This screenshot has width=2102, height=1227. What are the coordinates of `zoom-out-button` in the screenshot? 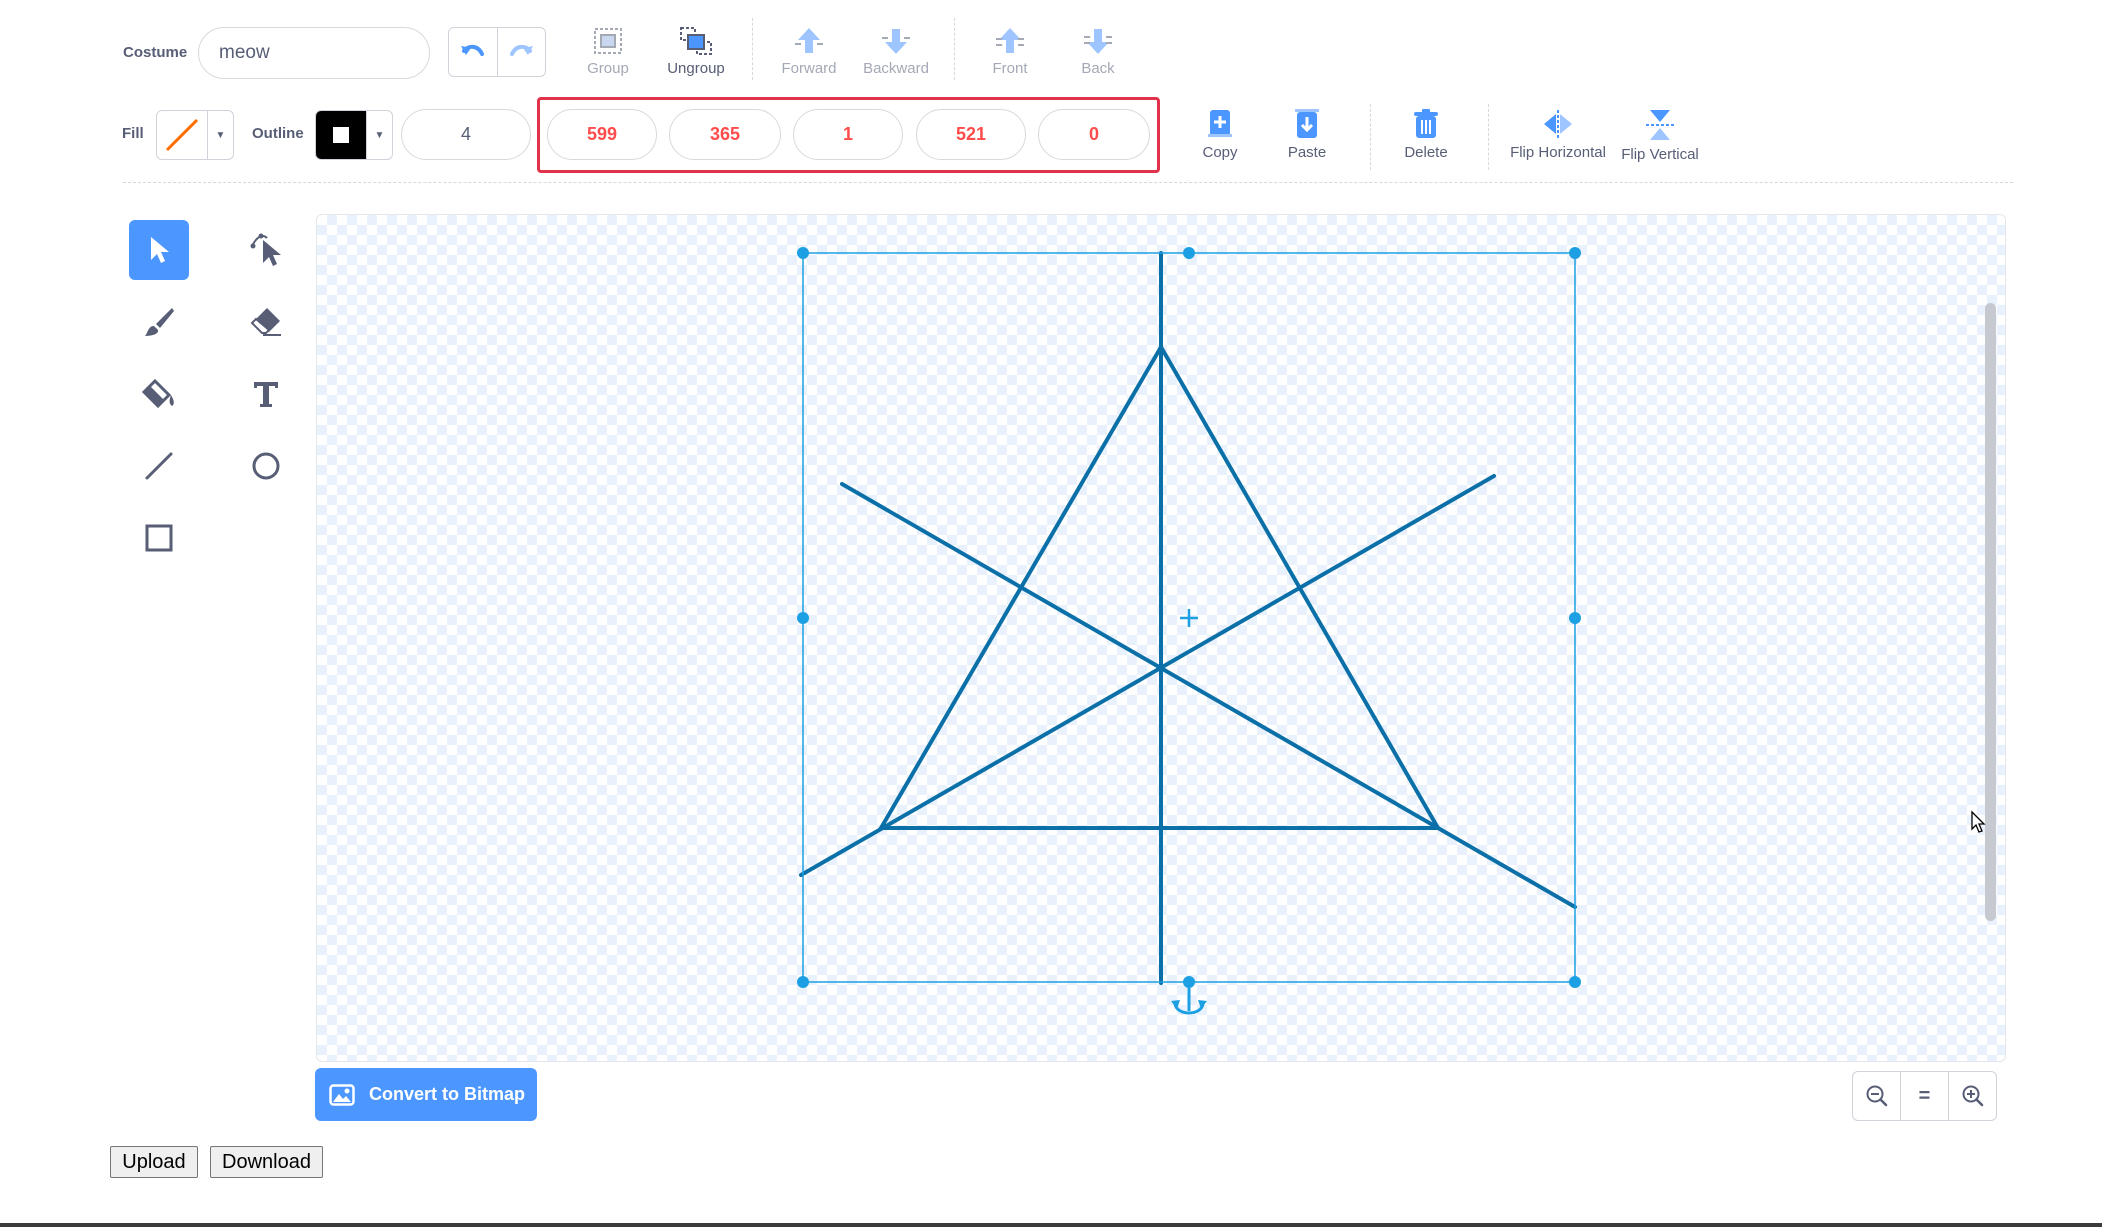 It's located at (1877, 1096).